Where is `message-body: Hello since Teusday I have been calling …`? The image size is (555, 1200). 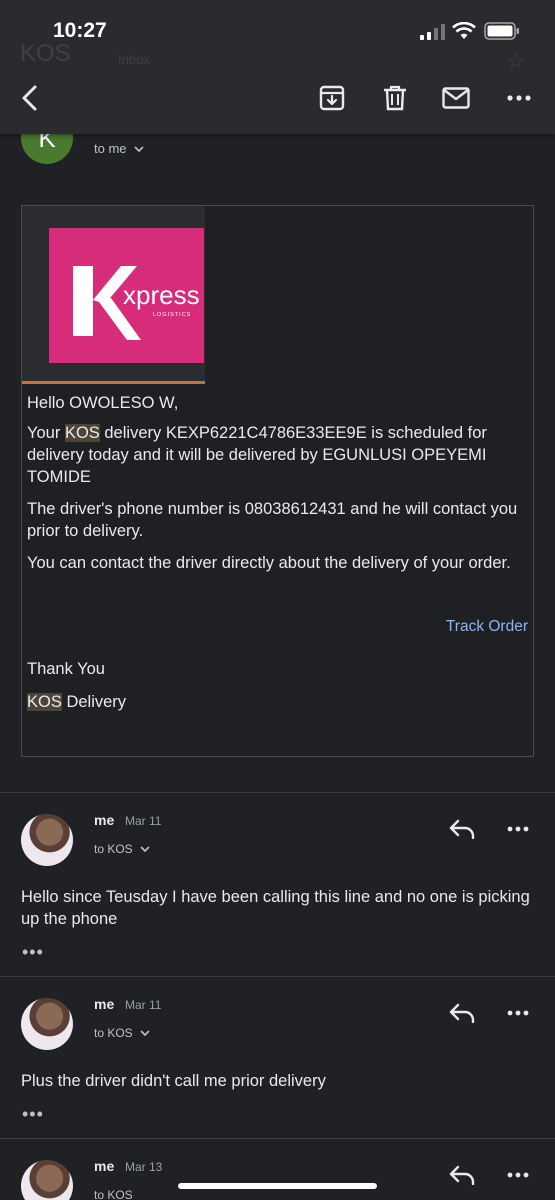 message-body: Hello since Teusday I have been calling … is located at coordinates (275, 908).